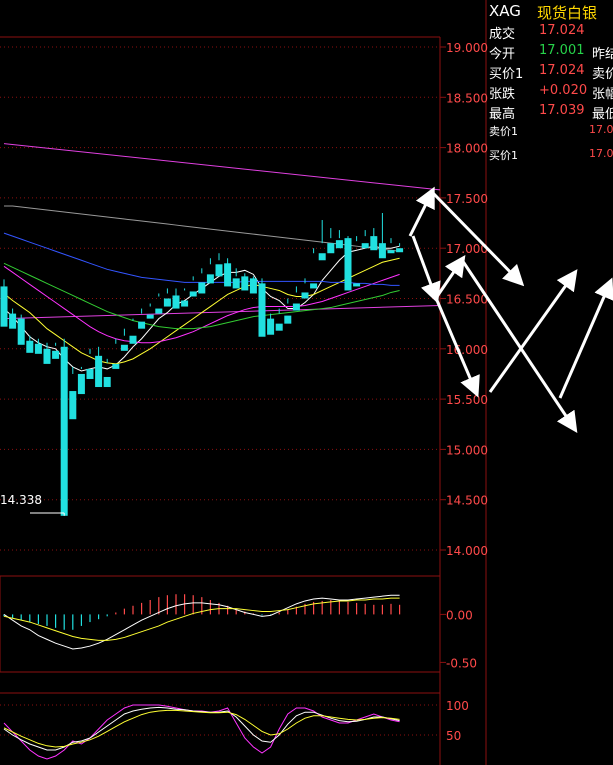 This screenshot has width=613, height=765. What do you see at coordinates (602, 114) in the screenshot?
I see `quote-label2: 最低` at bounding box center [602, 114].